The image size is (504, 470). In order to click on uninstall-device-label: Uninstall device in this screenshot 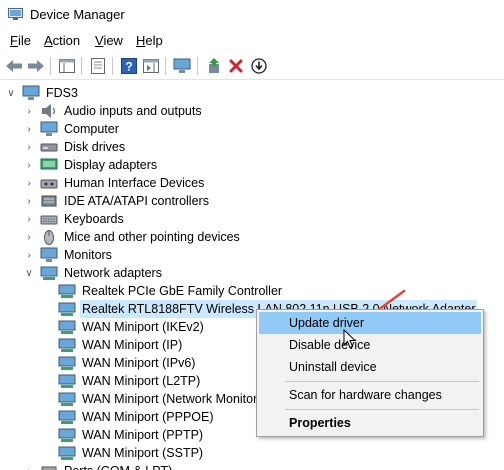, I will do `click(333, 367)`.